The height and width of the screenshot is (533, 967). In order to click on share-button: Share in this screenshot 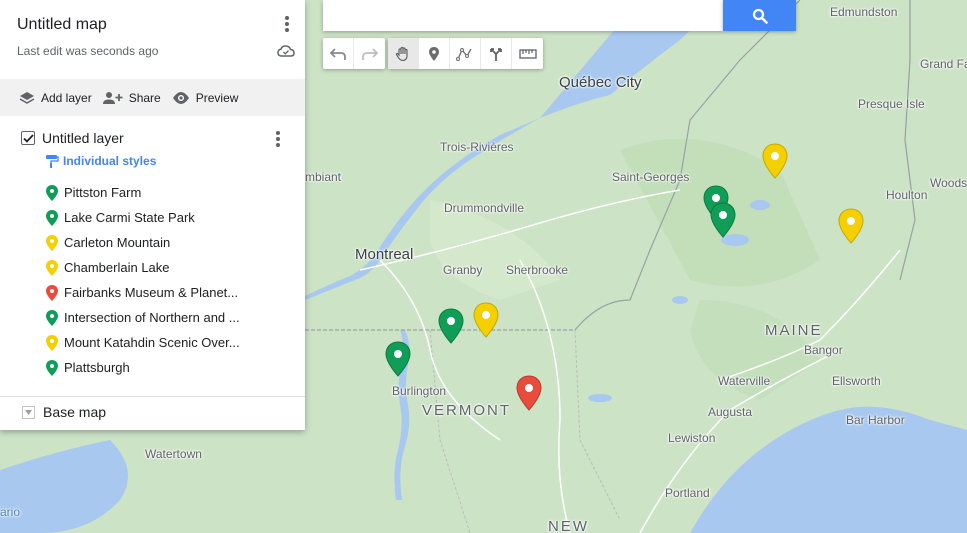, I will do `click(131, 97)`.